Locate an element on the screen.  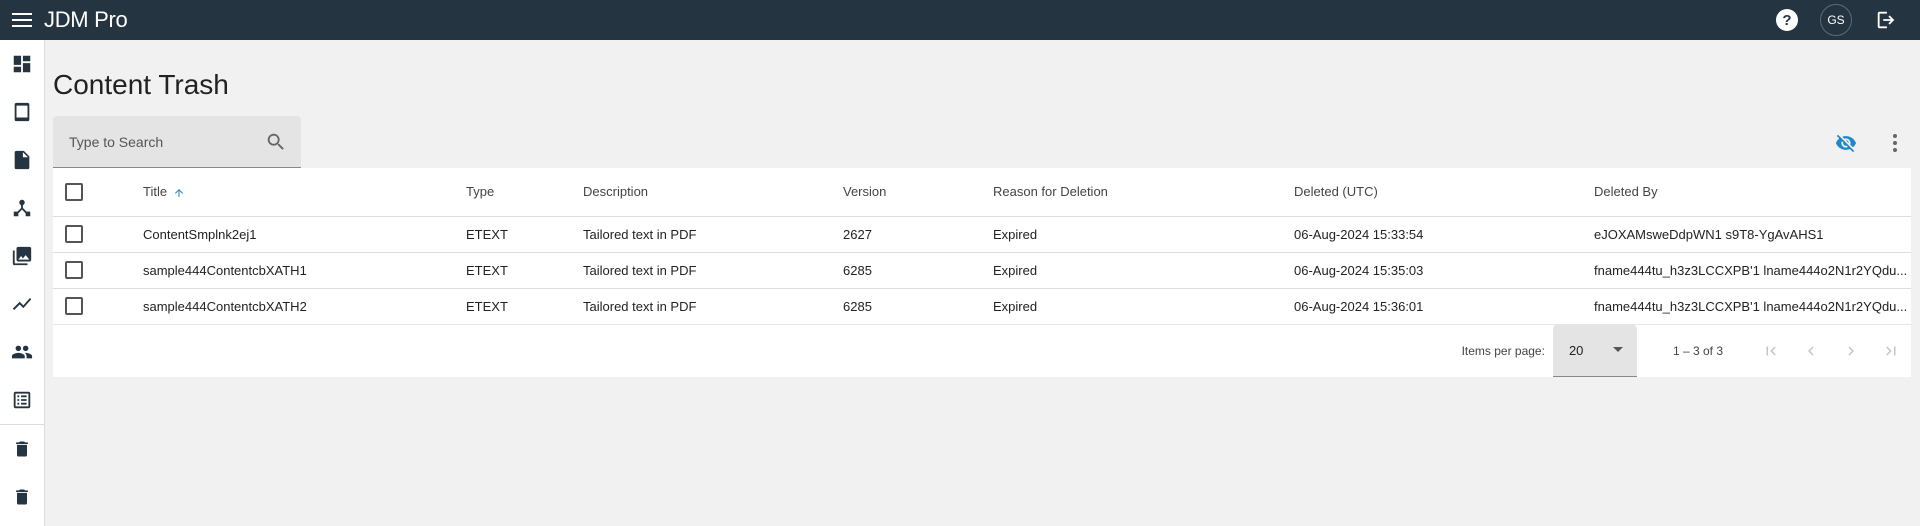
sidebar-nav is located at coordinates (22, 283).